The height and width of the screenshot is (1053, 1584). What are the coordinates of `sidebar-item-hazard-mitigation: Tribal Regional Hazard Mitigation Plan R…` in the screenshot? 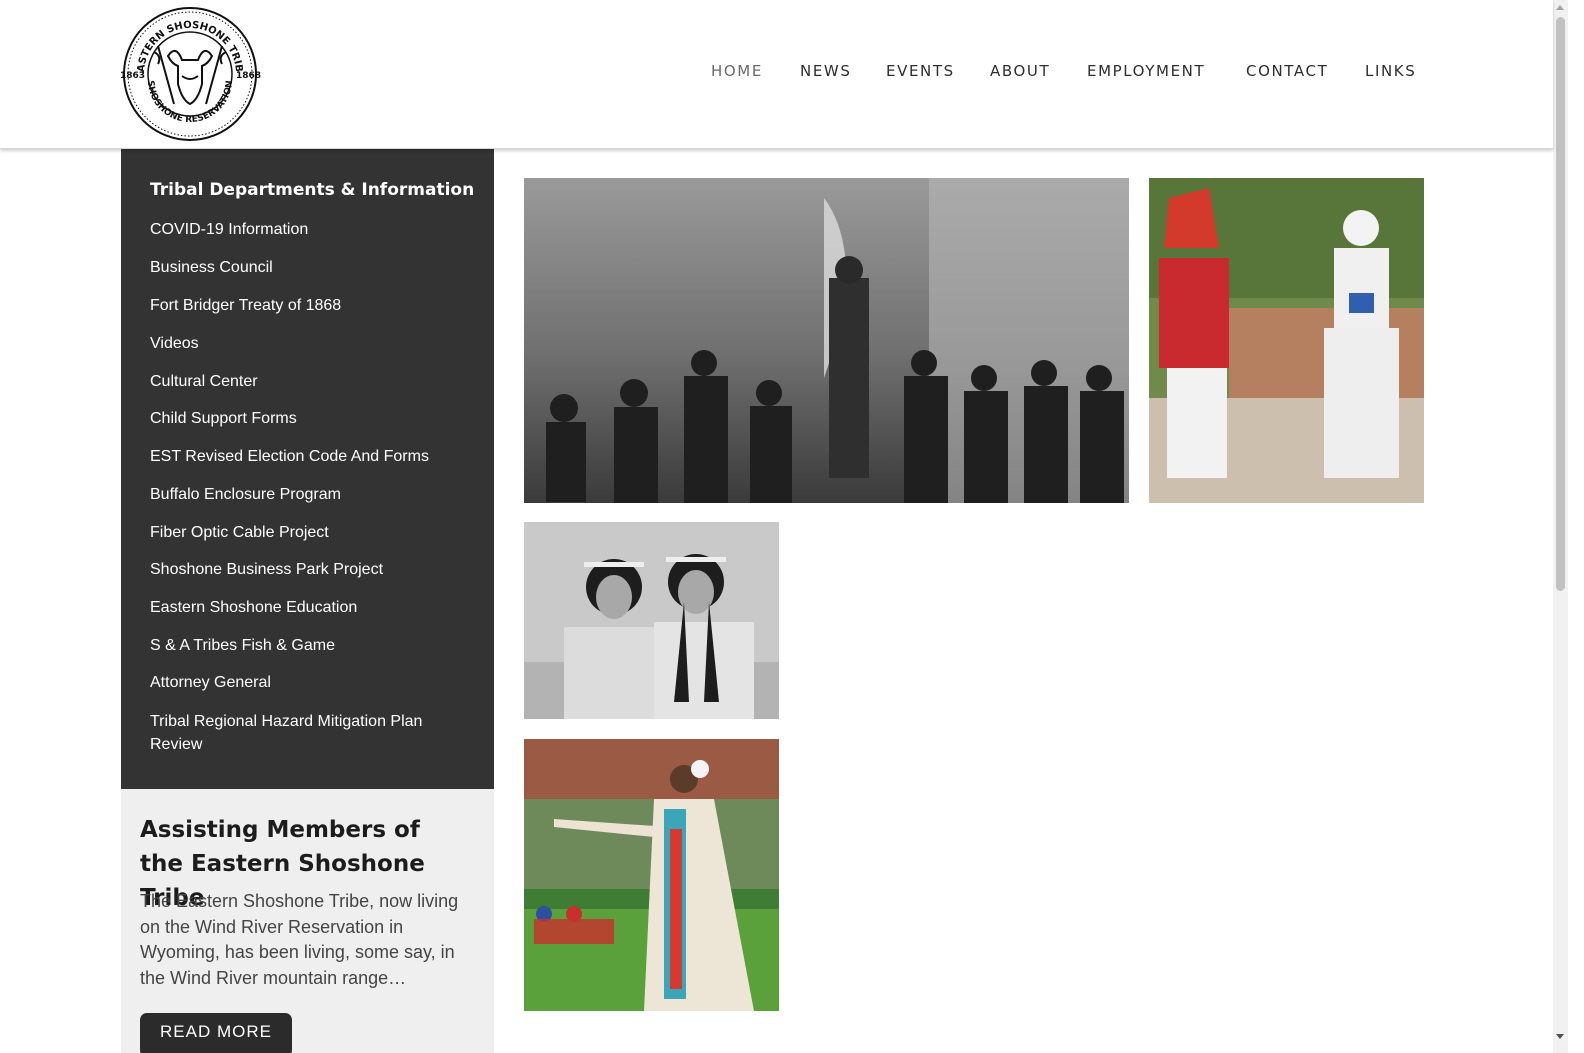 It's located at (305, 733).